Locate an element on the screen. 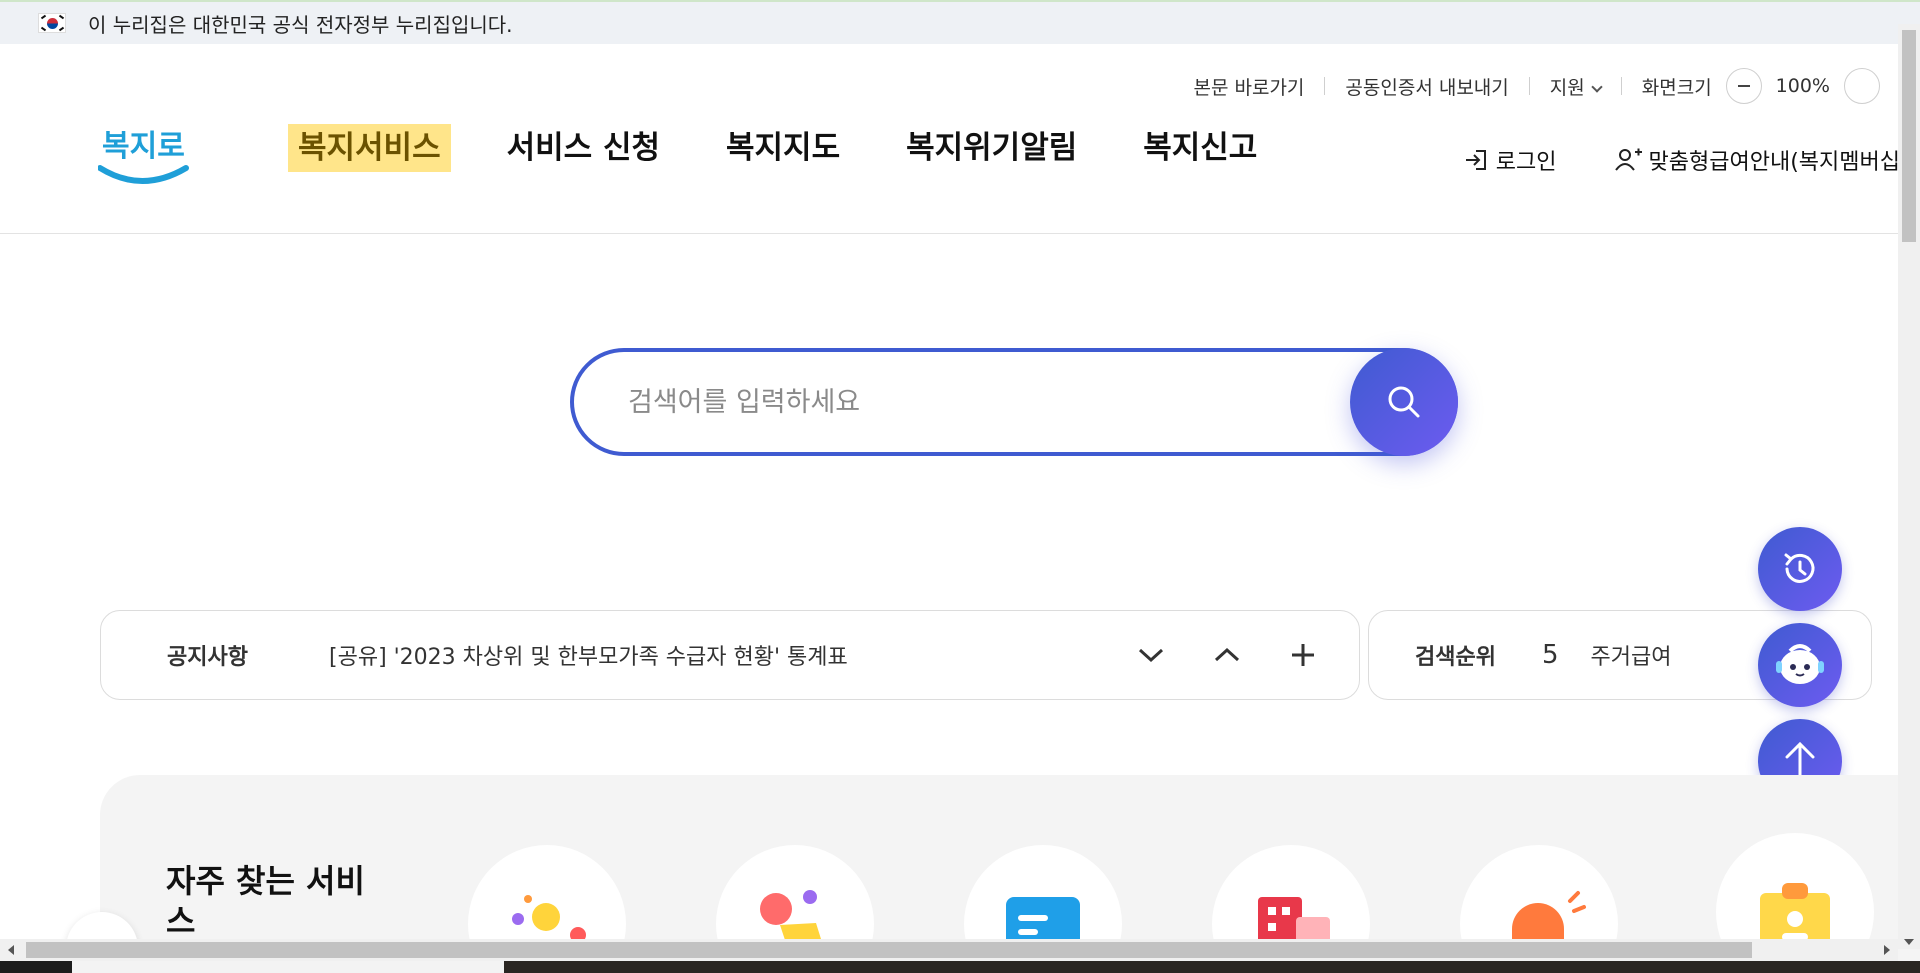 The image size is (1920, 973). plus-icon is located at coordinates (1303, 655).